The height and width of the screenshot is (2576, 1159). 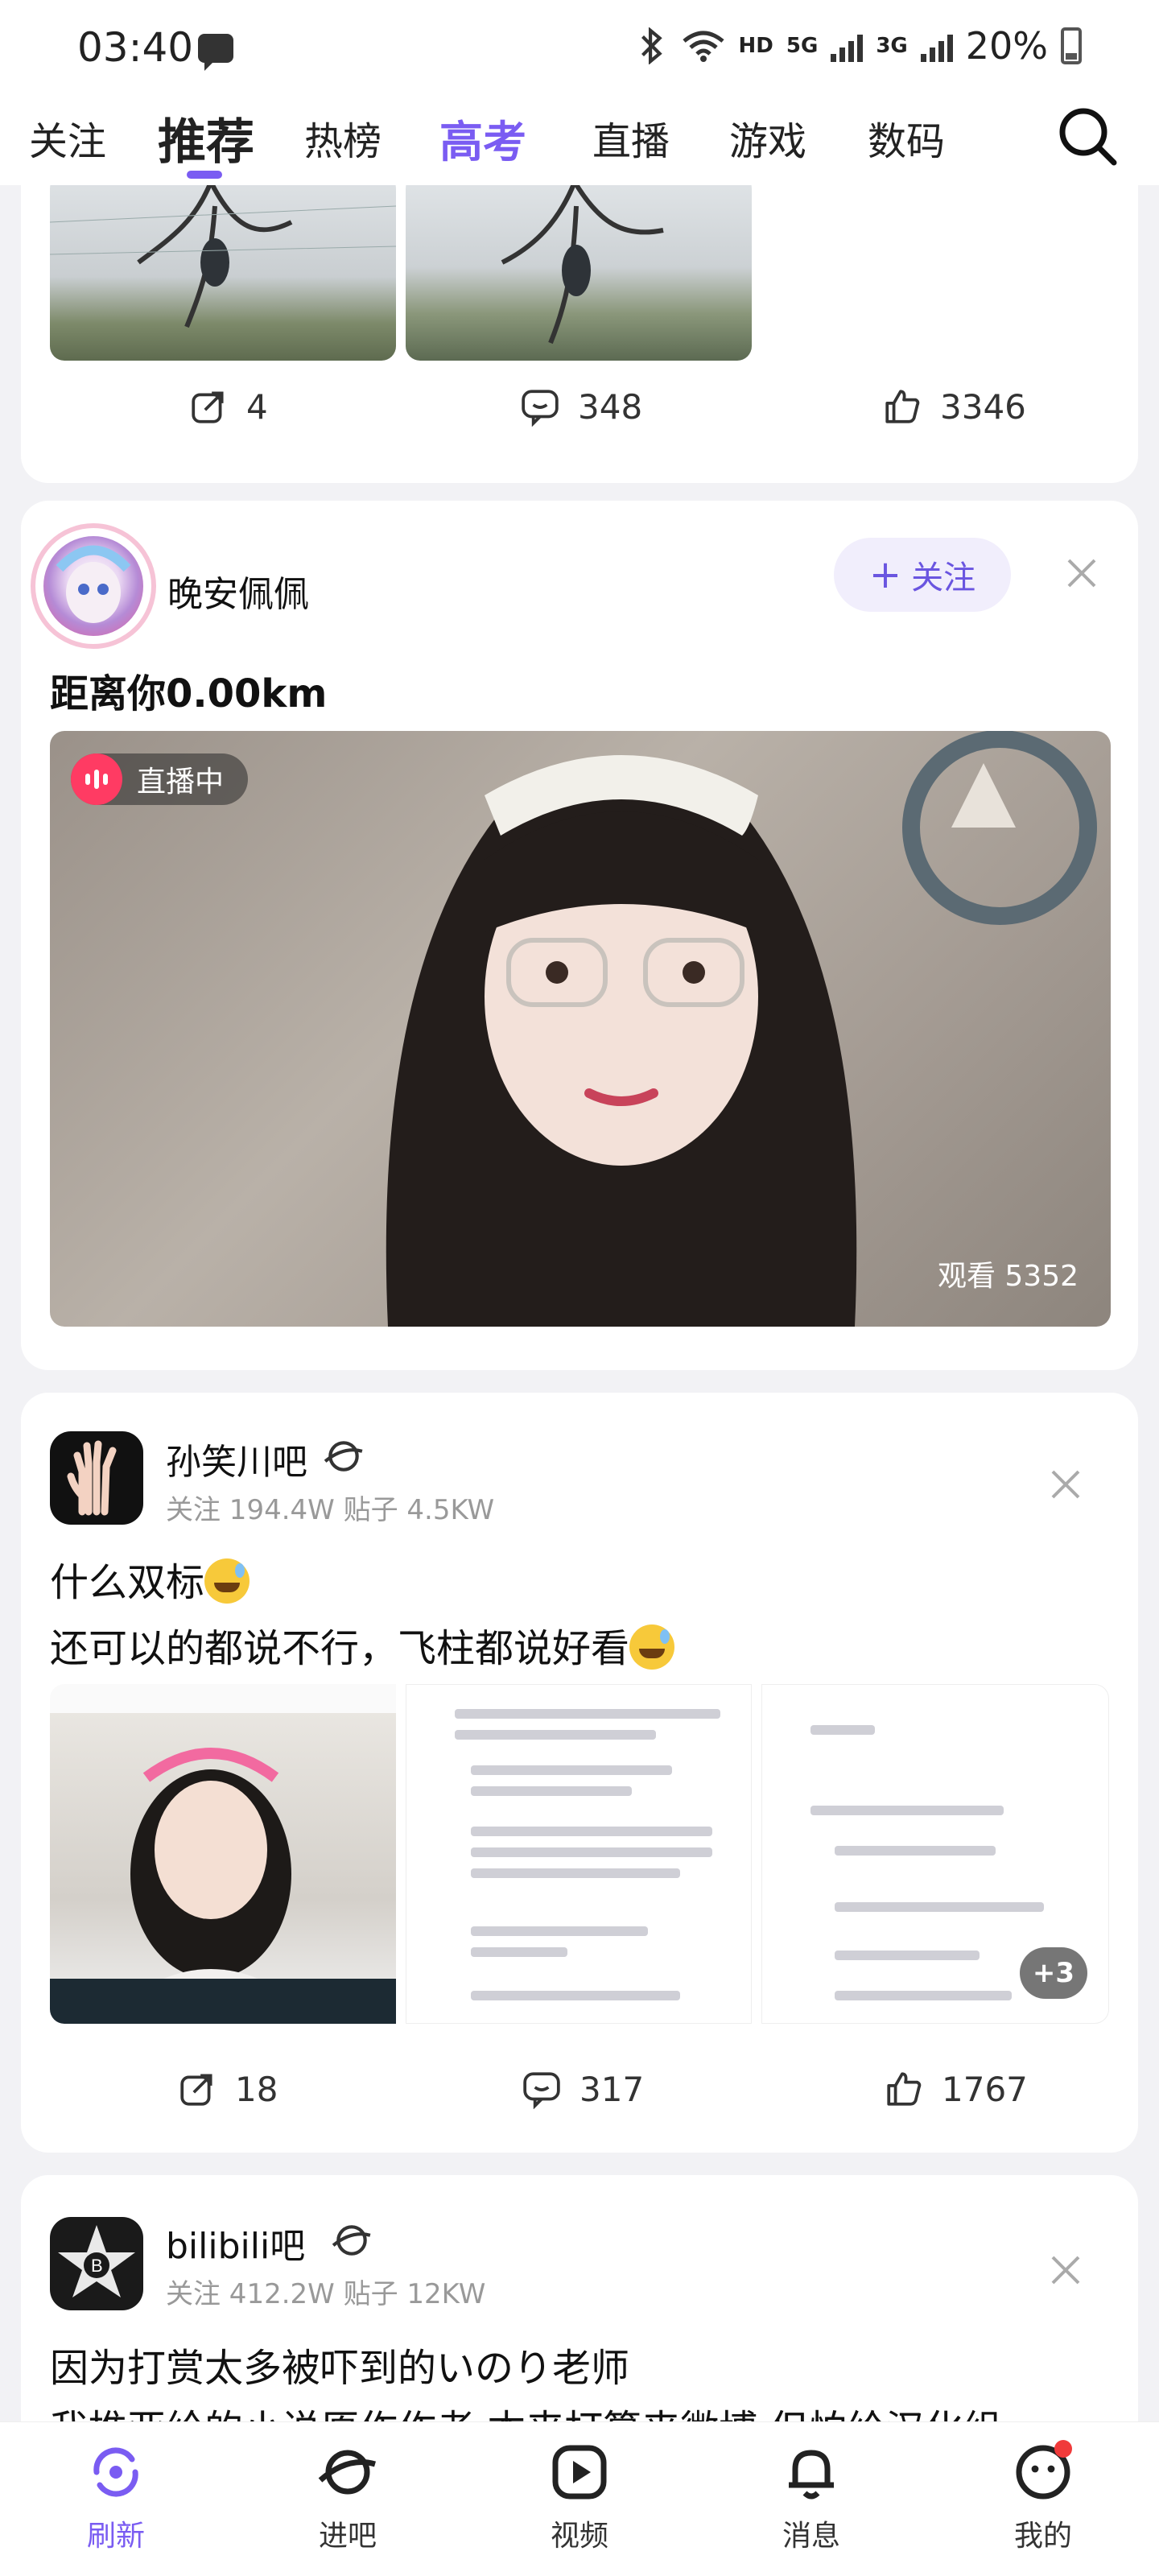 What do you see at coordinates (236, 1458) in the screenshot?
I see `forum-name: 孙笑川吧` at bounding box center [236, 1458].